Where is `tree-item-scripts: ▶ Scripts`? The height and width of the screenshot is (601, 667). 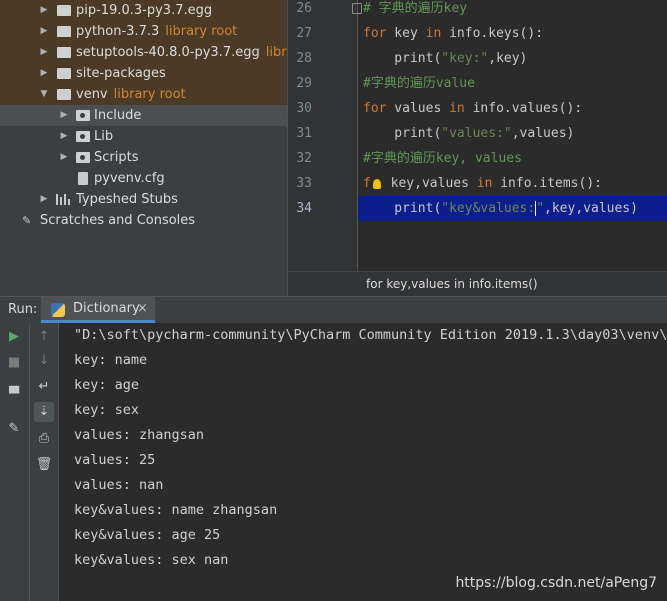 tree-item-scripts: ▶ Scripts is located at coordinates (143, 157).